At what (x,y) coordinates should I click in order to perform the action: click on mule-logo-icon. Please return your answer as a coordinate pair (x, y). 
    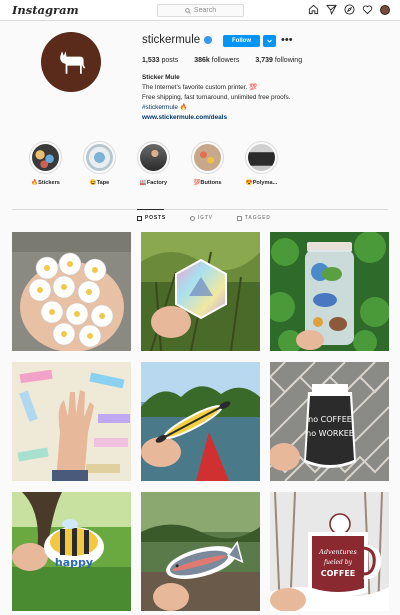
    Looking at the image, I should click on (73, 62).